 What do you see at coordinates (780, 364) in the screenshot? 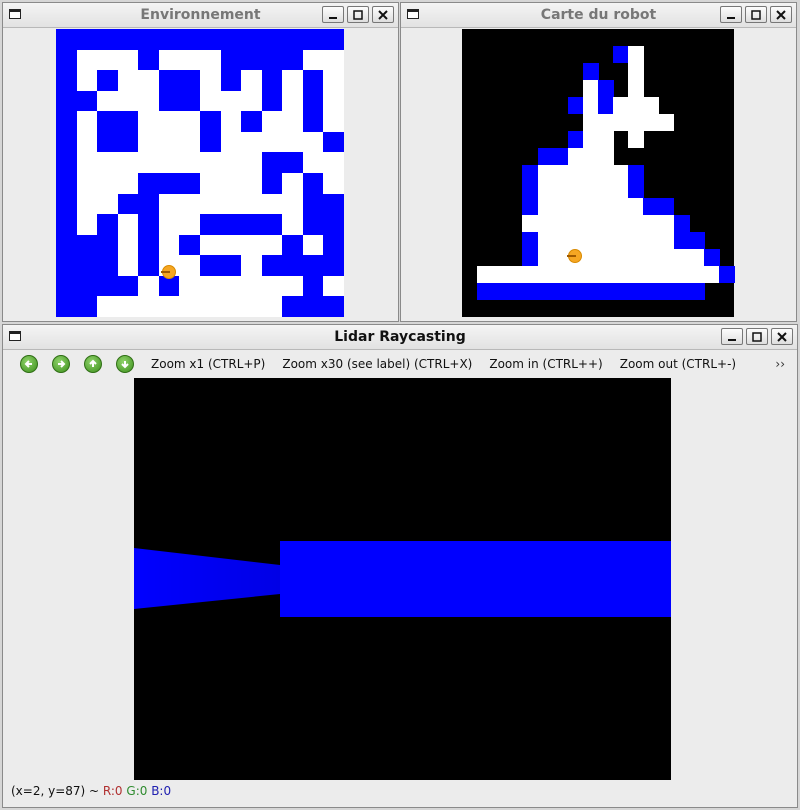
I see `toolbar-overflow-button: ››` at bounding box center [780, 364].